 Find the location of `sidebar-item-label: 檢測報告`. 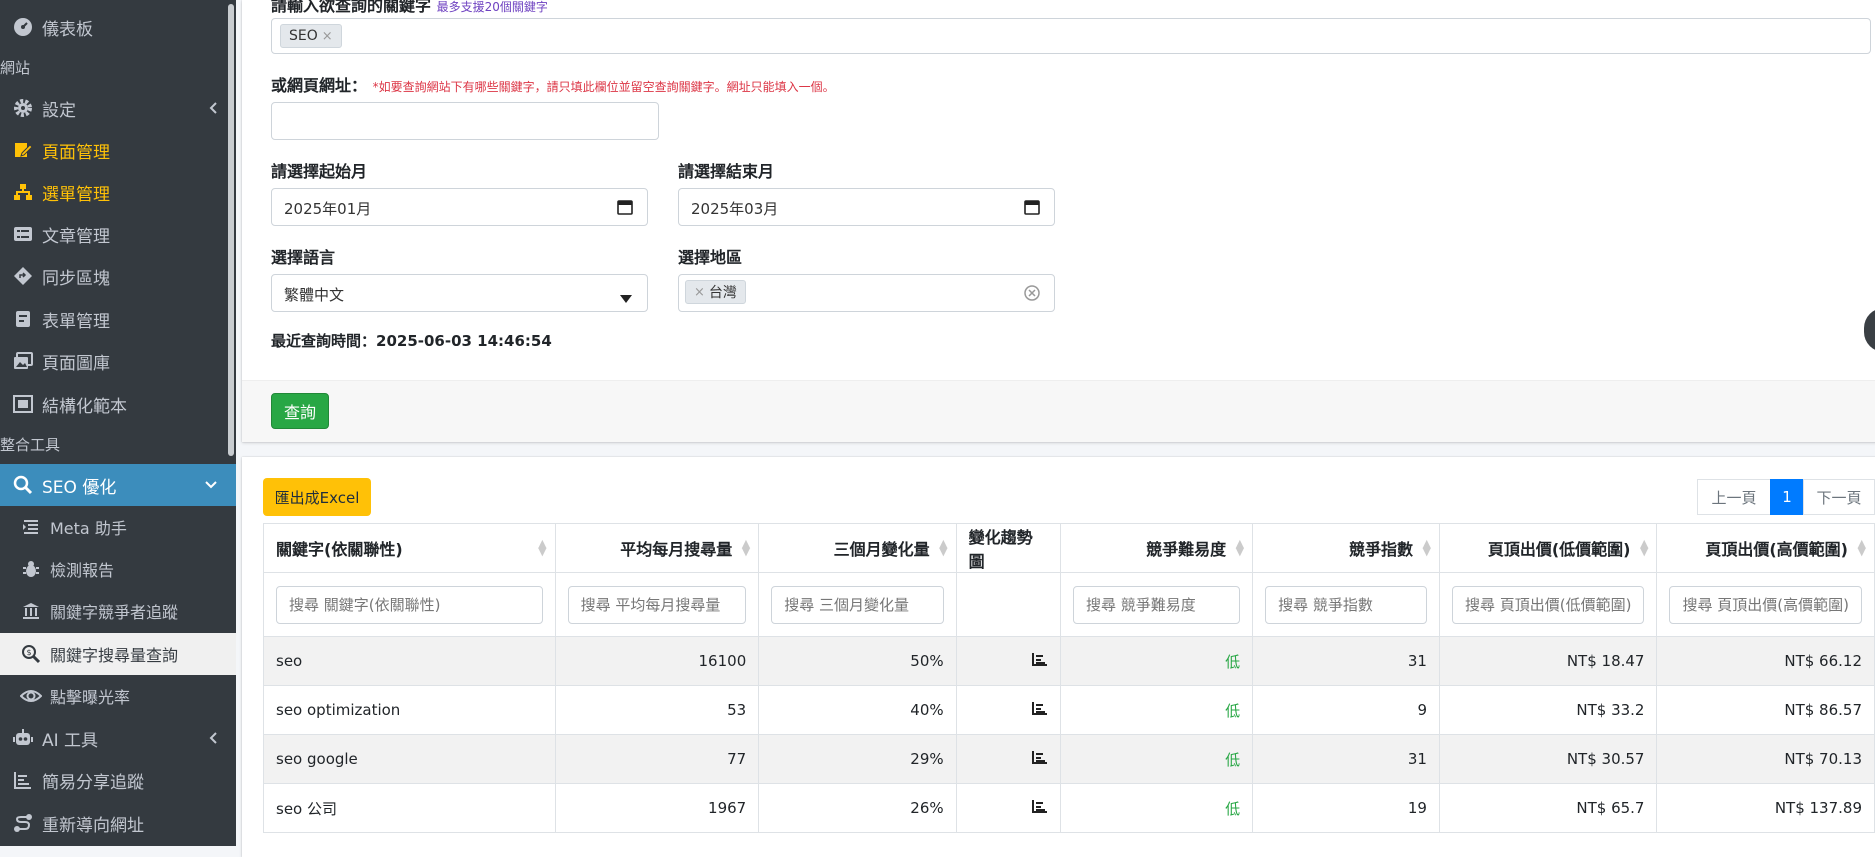

sidebar-item-label: 檢測報告 is located at coordinates (82, 570).